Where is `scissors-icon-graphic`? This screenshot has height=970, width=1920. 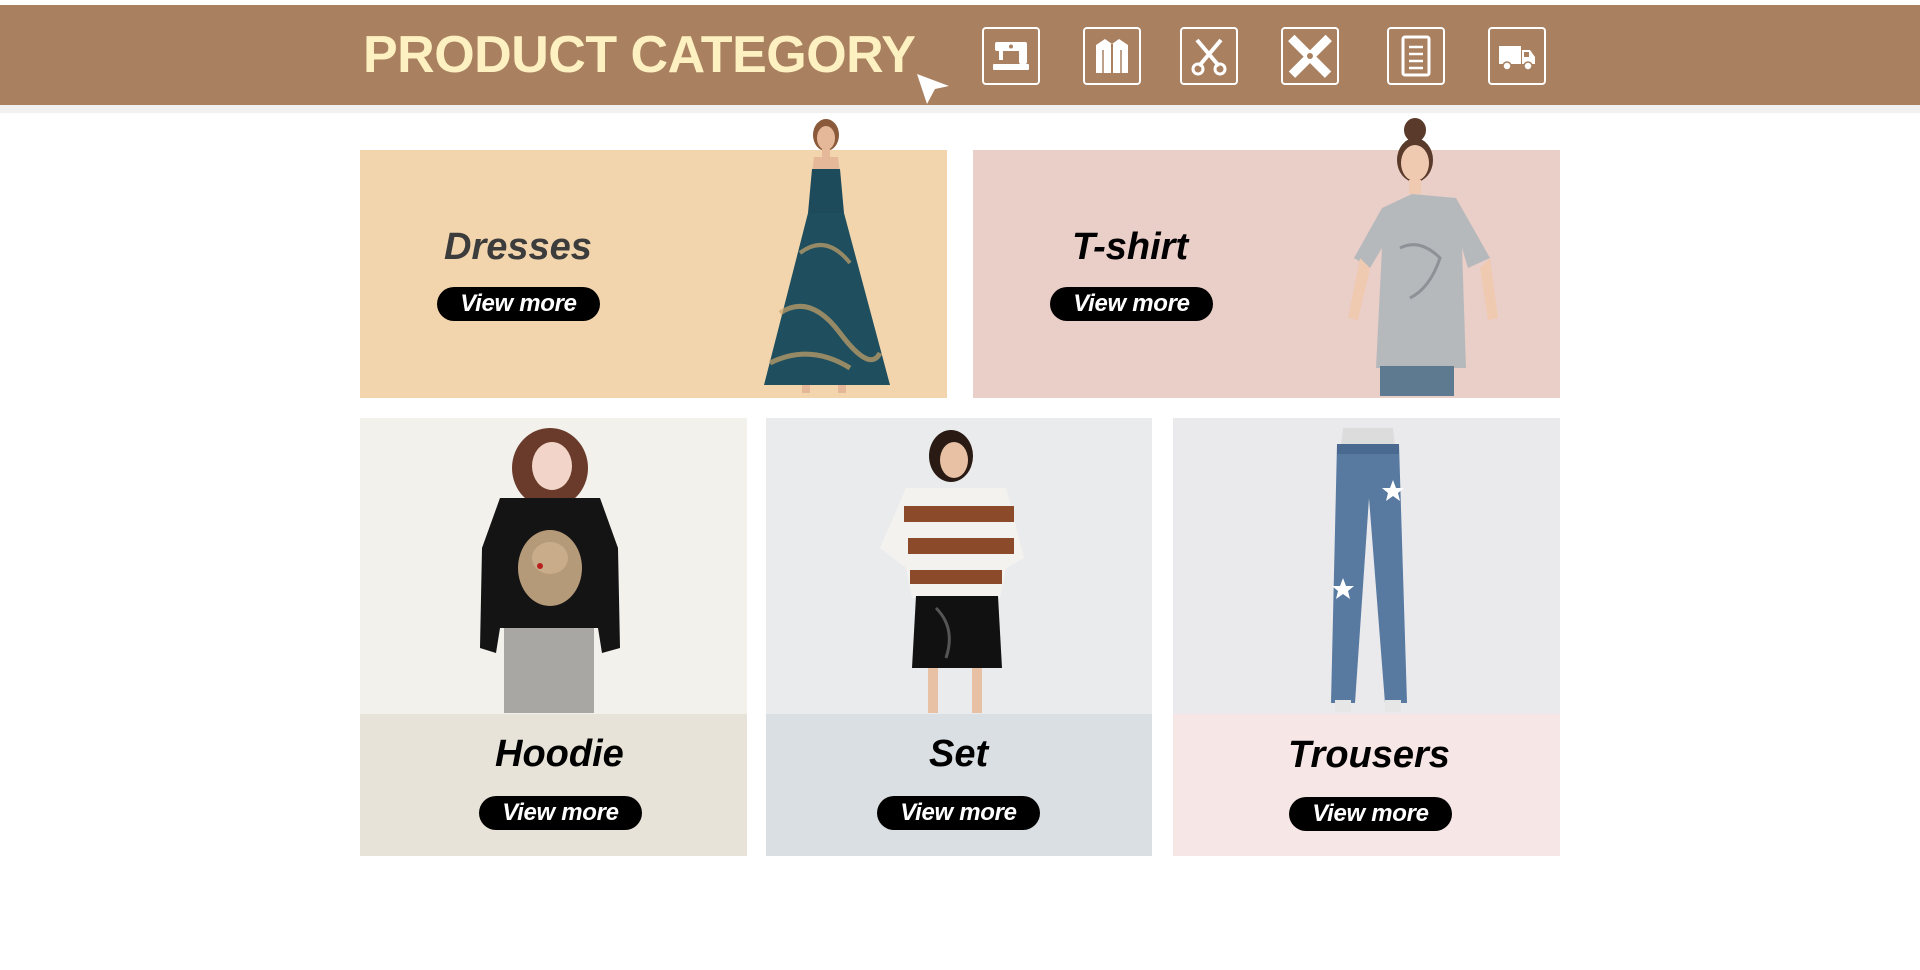 scissors-icon-graphic is located at coordinates (1209, 57).